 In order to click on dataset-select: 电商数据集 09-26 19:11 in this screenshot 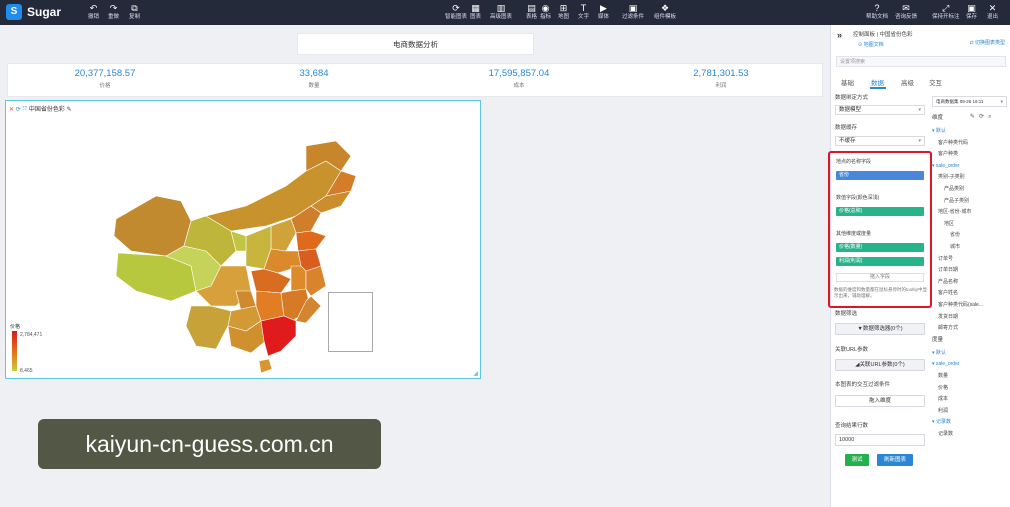, I will do `click(969, 101)`.